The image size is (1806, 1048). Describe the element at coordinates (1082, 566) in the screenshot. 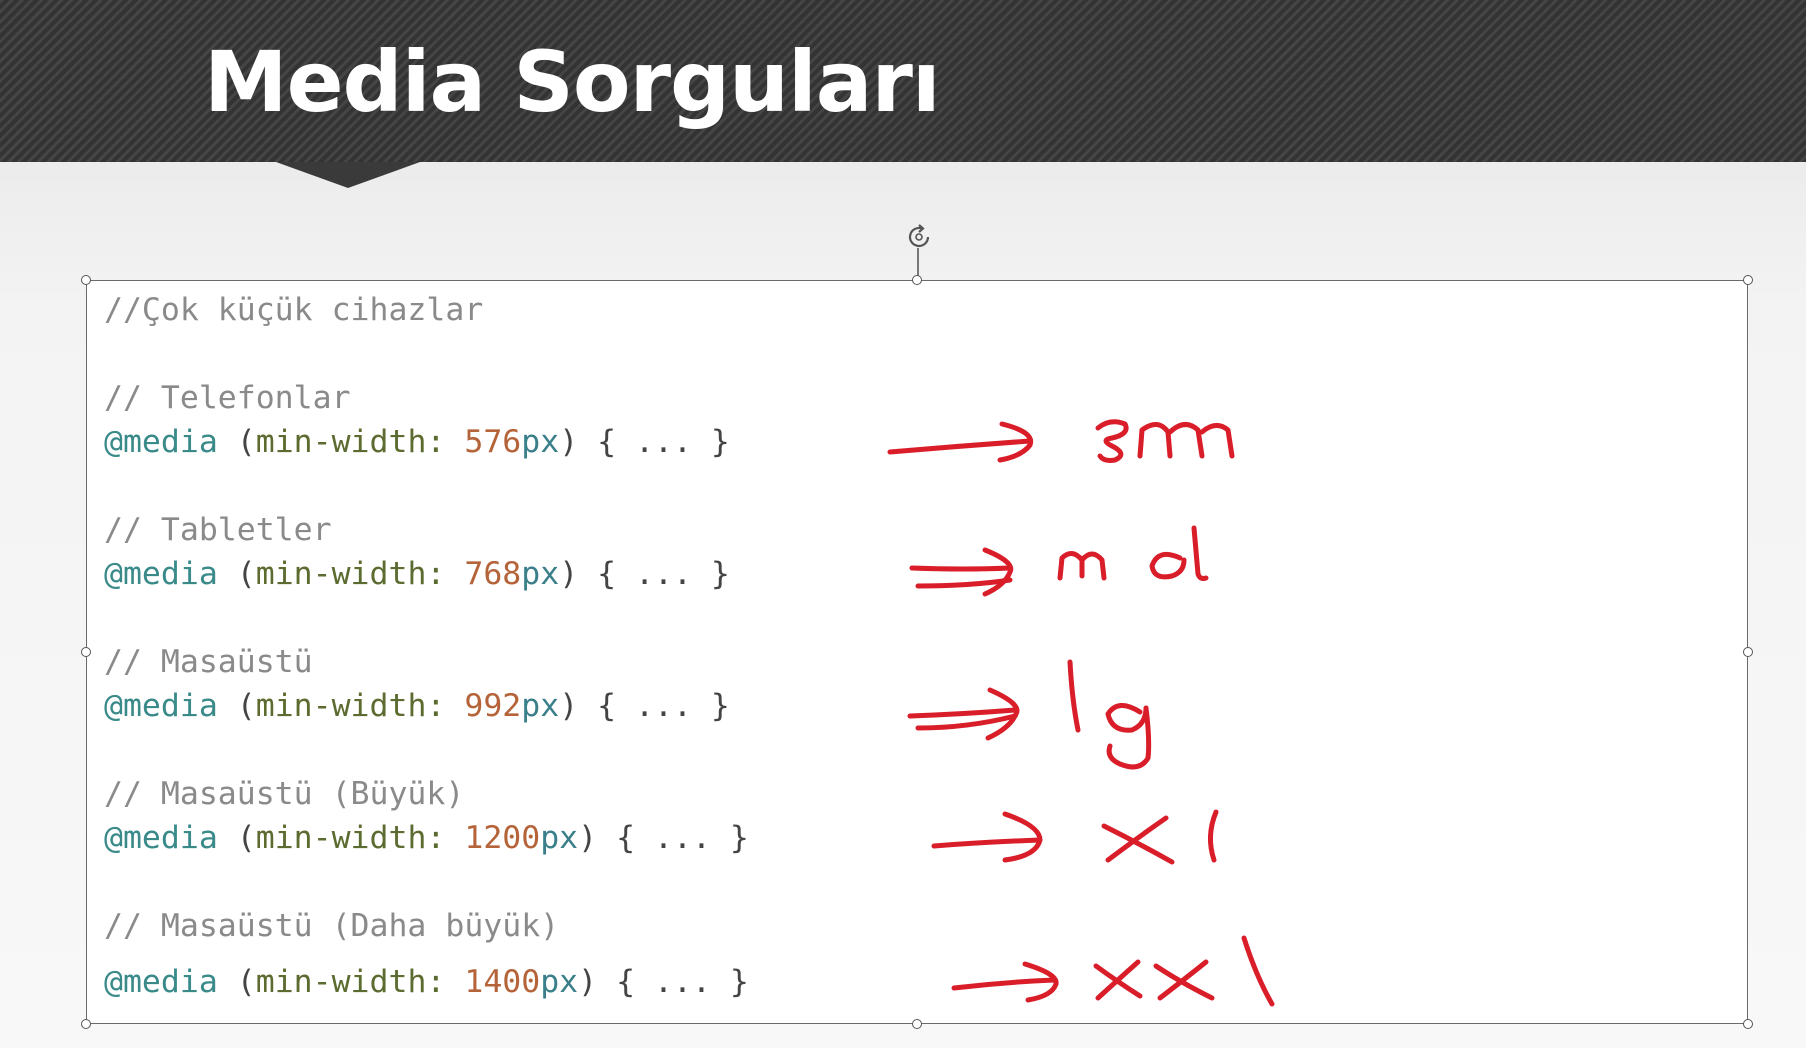

I see `annotation-text-md` at that location.